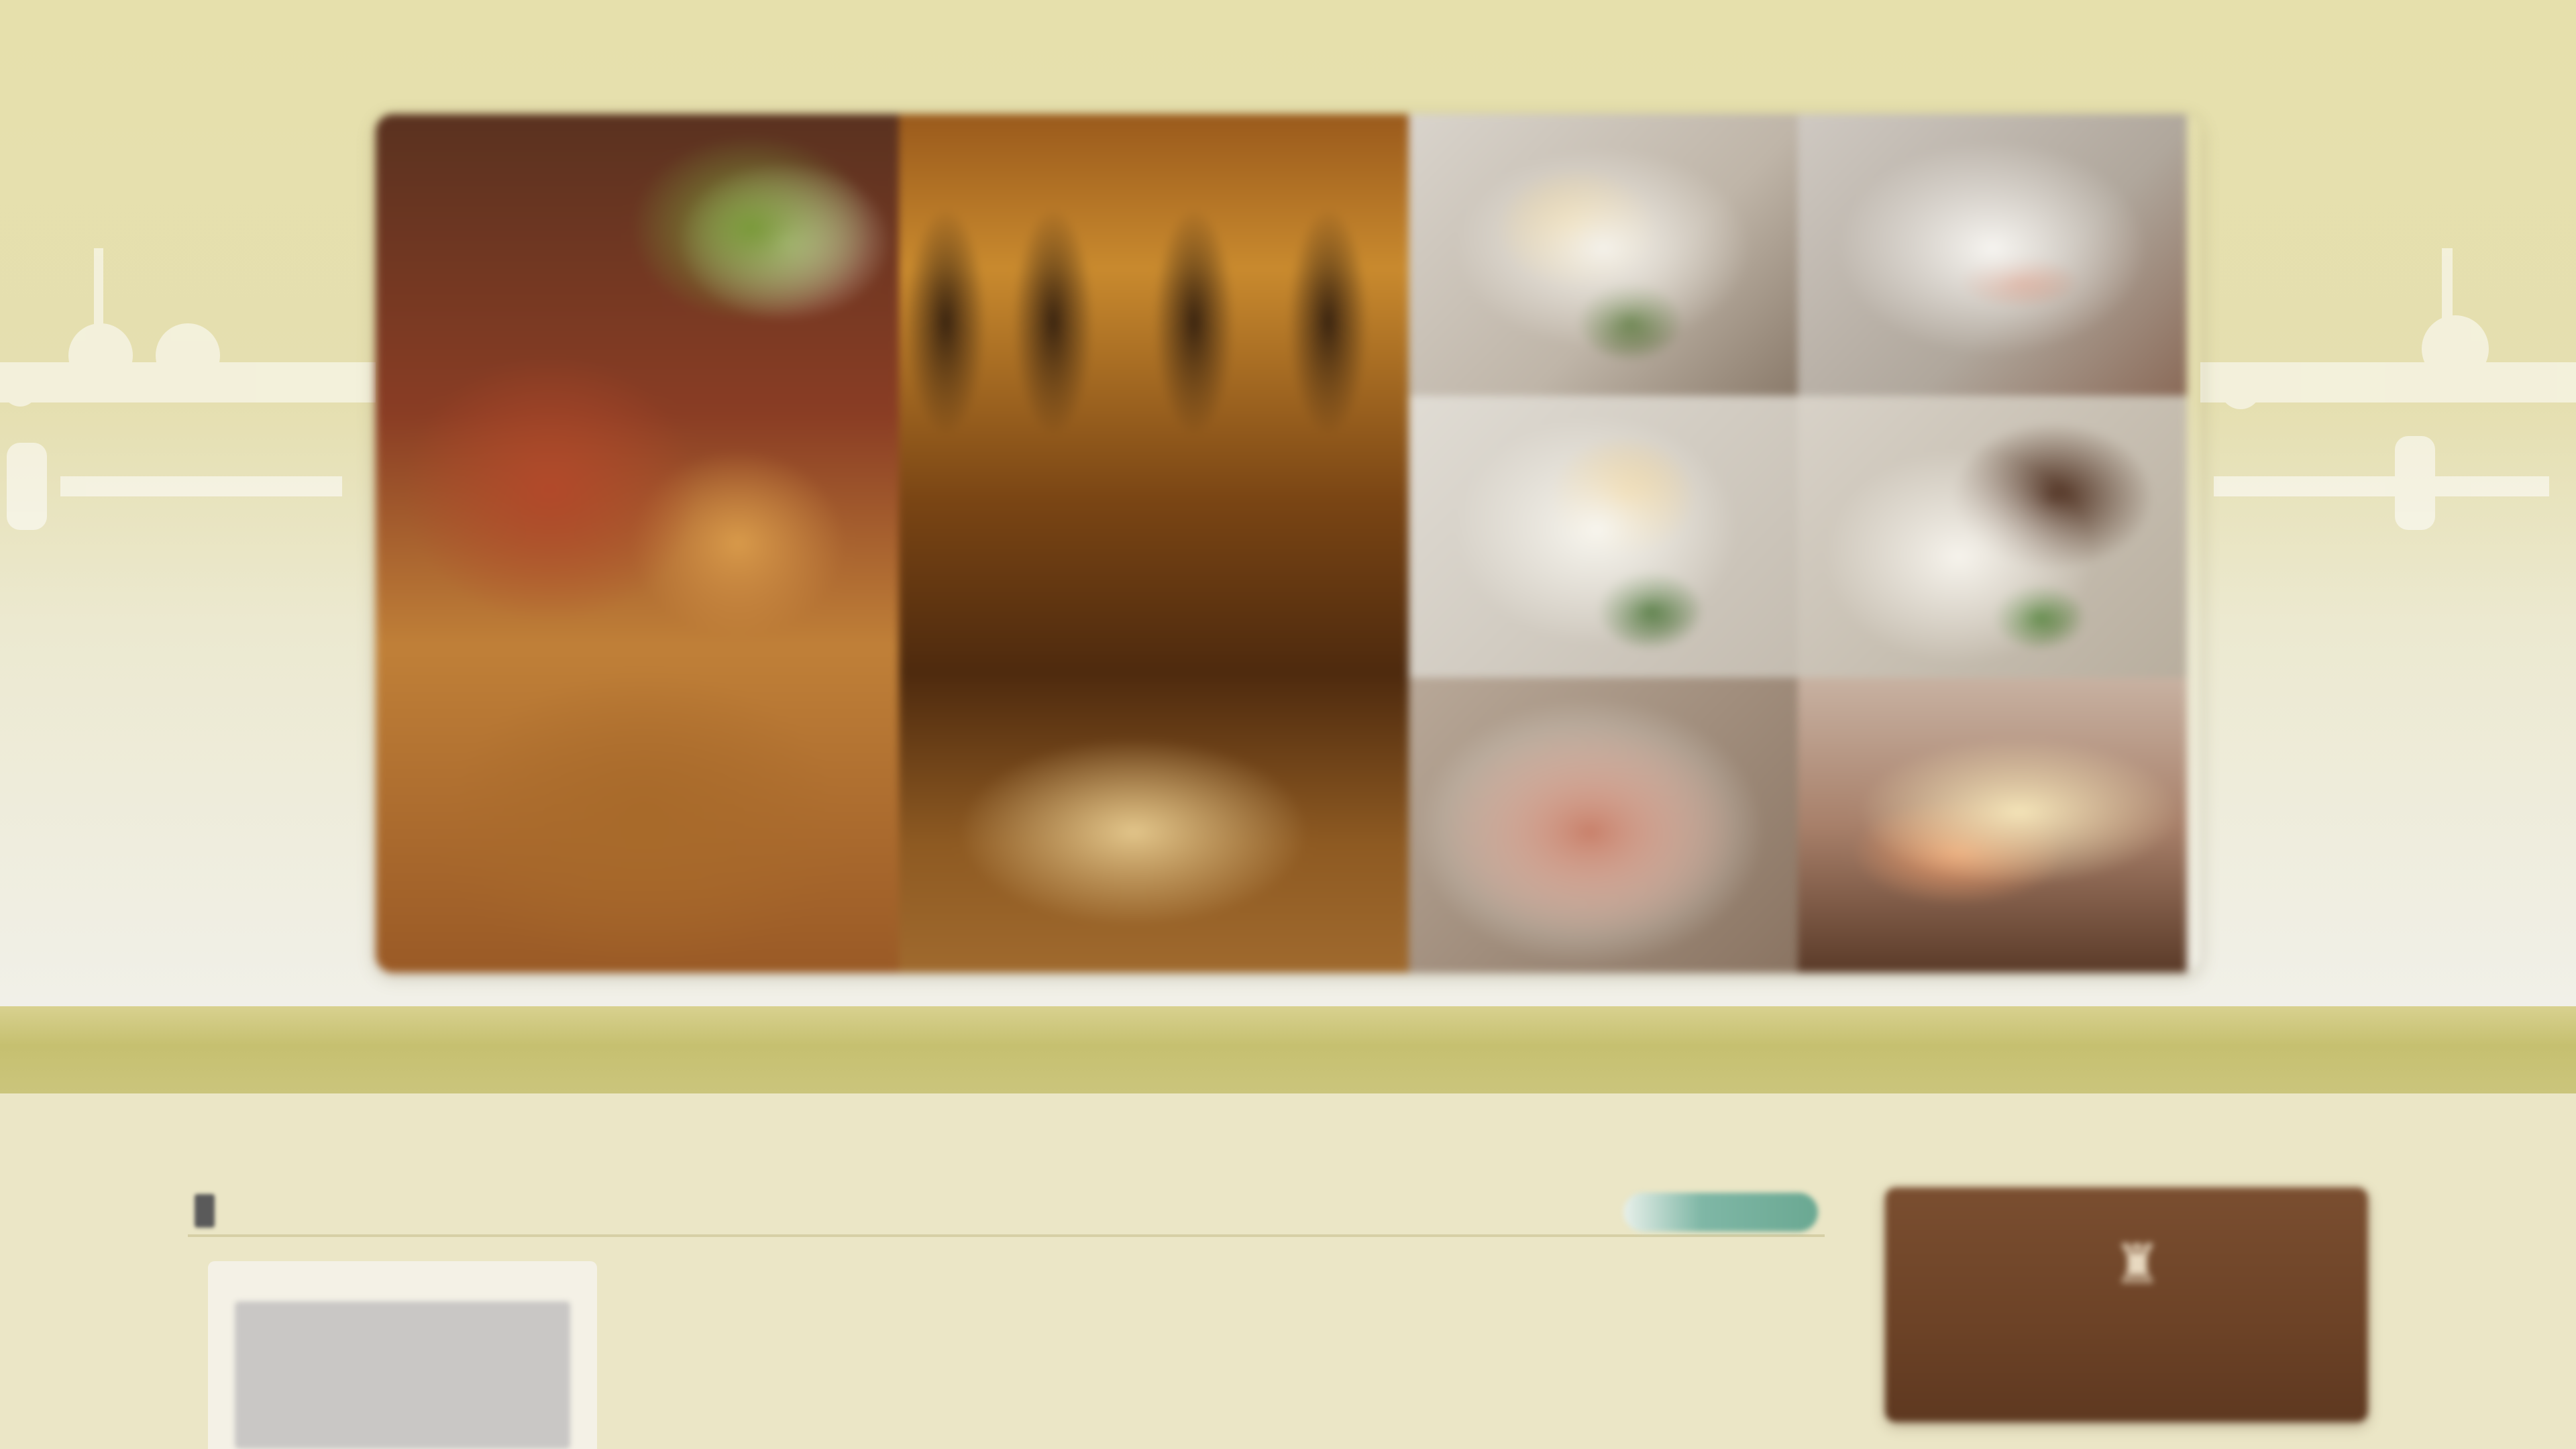 The image size is (2576, 1449). Describe the element at coordinates (637, 543) in the screenshot. I see `charcuterie-platter-photo` at that location.